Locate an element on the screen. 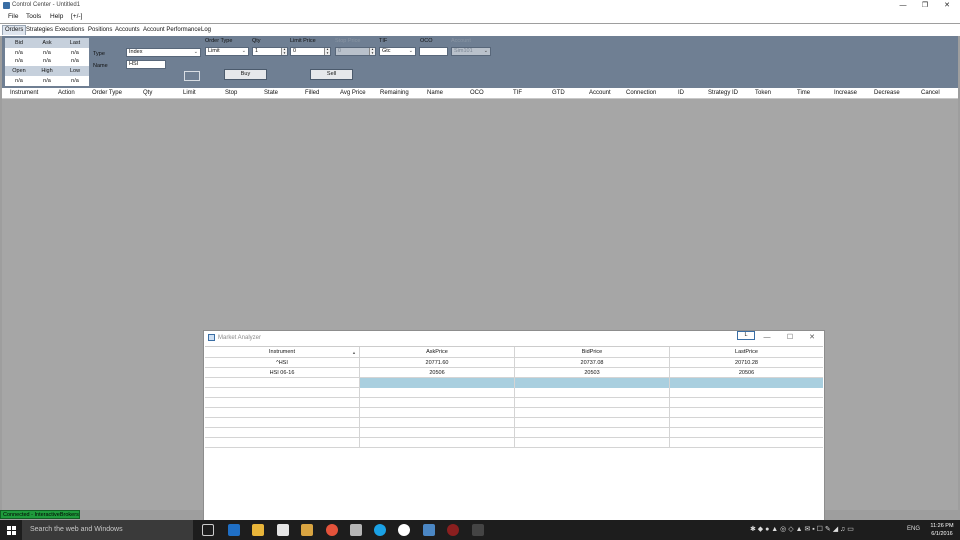  last-header: Last is located at coordinates (75, 43).